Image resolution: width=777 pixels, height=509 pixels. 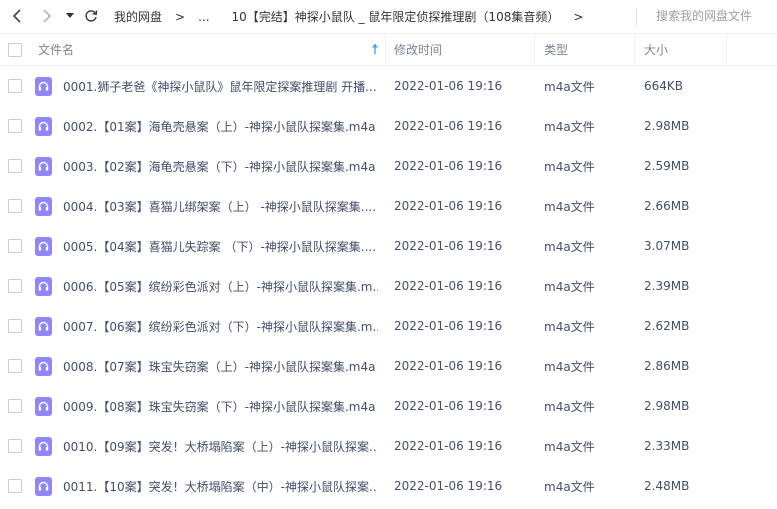 I want to click on refresh-button, so click(x=91, y=16).